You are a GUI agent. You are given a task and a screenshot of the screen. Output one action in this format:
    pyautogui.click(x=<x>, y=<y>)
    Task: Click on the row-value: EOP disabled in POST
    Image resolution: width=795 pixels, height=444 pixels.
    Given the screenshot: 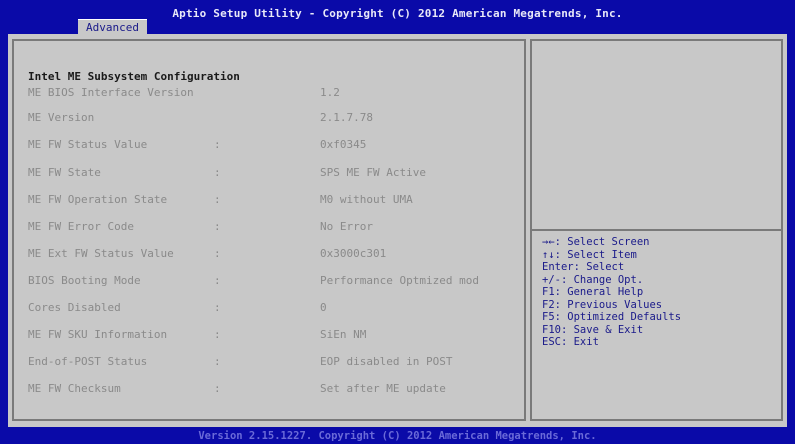 What is the action you would take?
    pyautogui.click(x=386, y=361)
    